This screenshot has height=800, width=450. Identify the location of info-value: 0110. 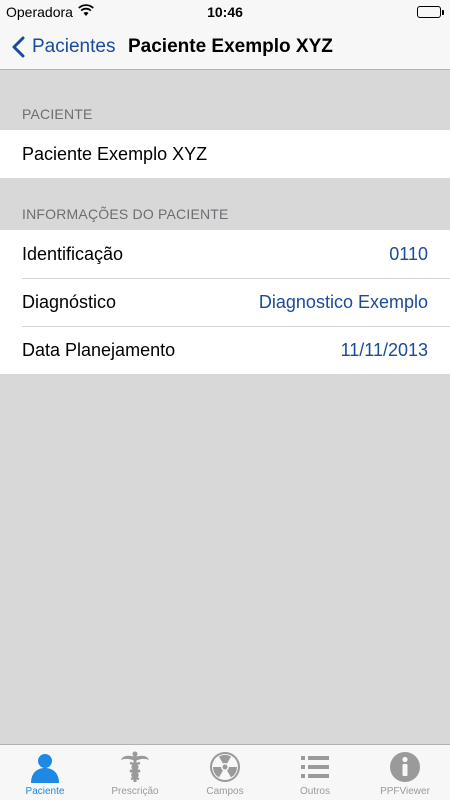
(408, 253).